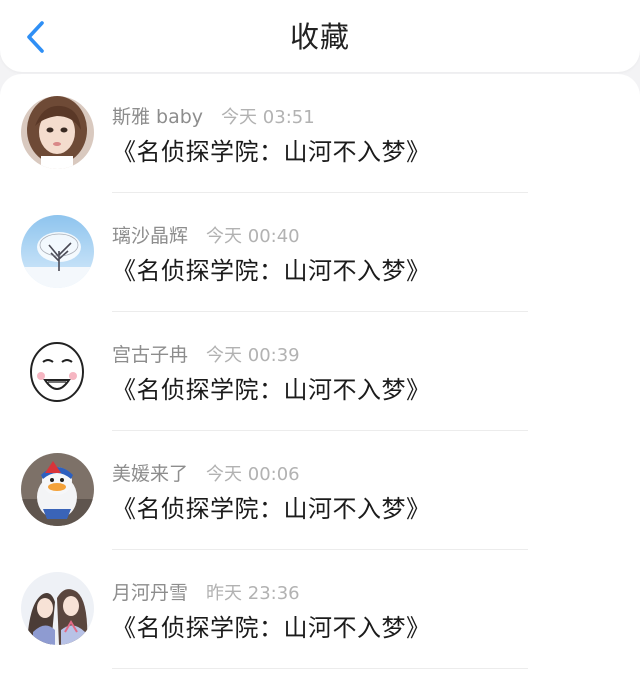 The width and height of the screenshot is (640, 682). What do you see at coordinates (253, 236) in the screenshot?
I see `timestamp: 今天 00:40` at bounding box center [253, 236].